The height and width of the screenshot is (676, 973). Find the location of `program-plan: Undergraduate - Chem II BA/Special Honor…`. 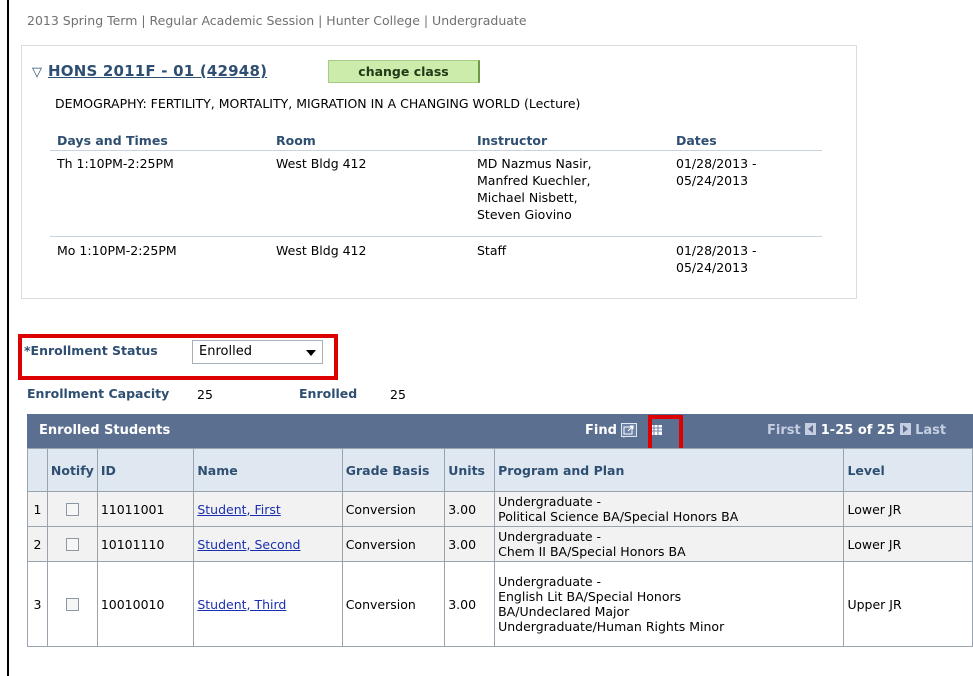

program-plan: Undergraduate - Chem II BA/Special Honor… is located at coordinates (669, 544).